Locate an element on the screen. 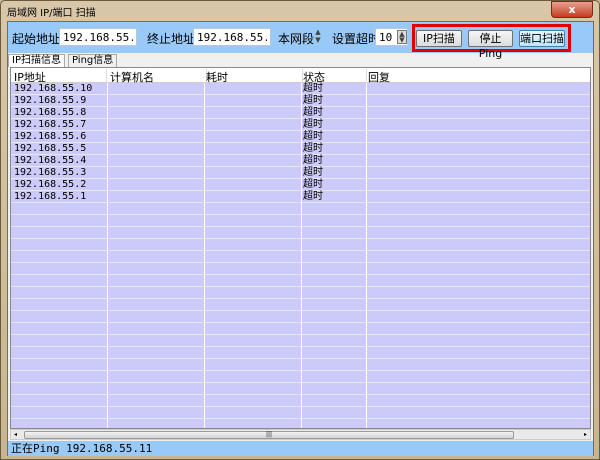 The height and width of the screenshot is (460, 600). scroll-thumb: ||| is located at coordinates (269, 435).